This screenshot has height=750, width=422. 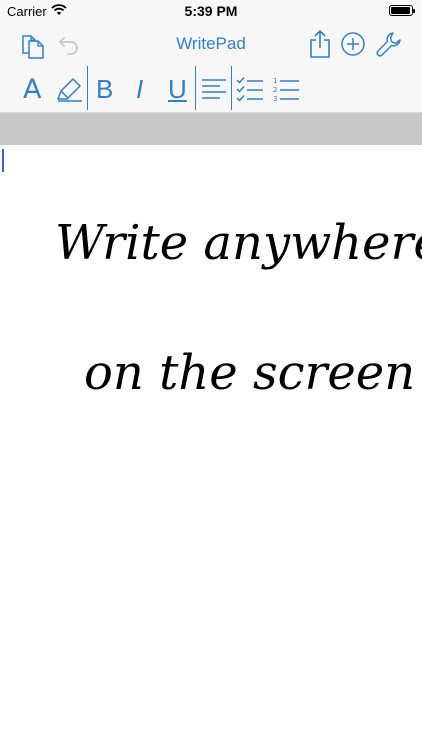 What do you see at coordinates (32, 89) in the screenshot?
I see `font-button: A` at bounding box center [32, 89].